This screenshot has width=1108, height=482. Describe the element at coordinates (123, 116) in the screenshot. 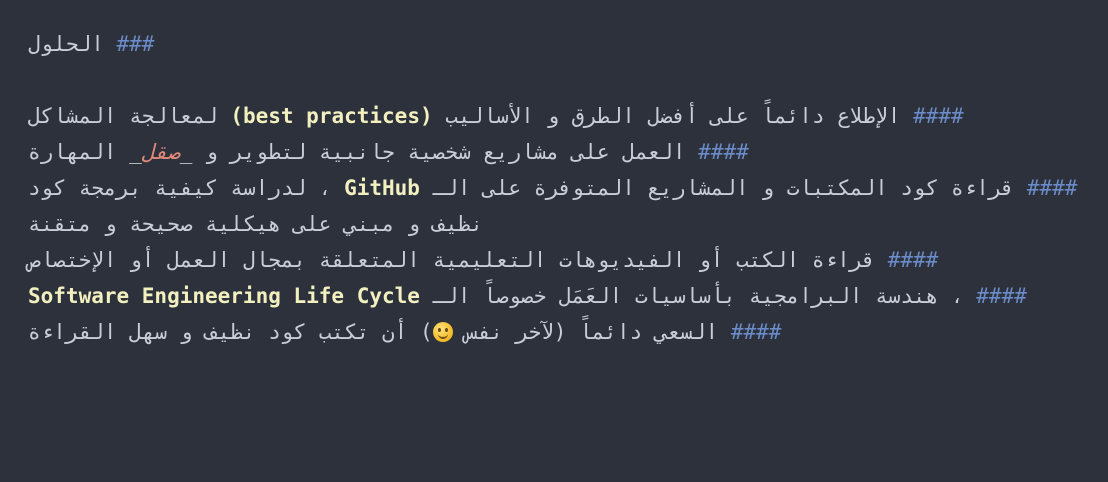

I see `item-text: لمعالجة المشاكل` at that location.